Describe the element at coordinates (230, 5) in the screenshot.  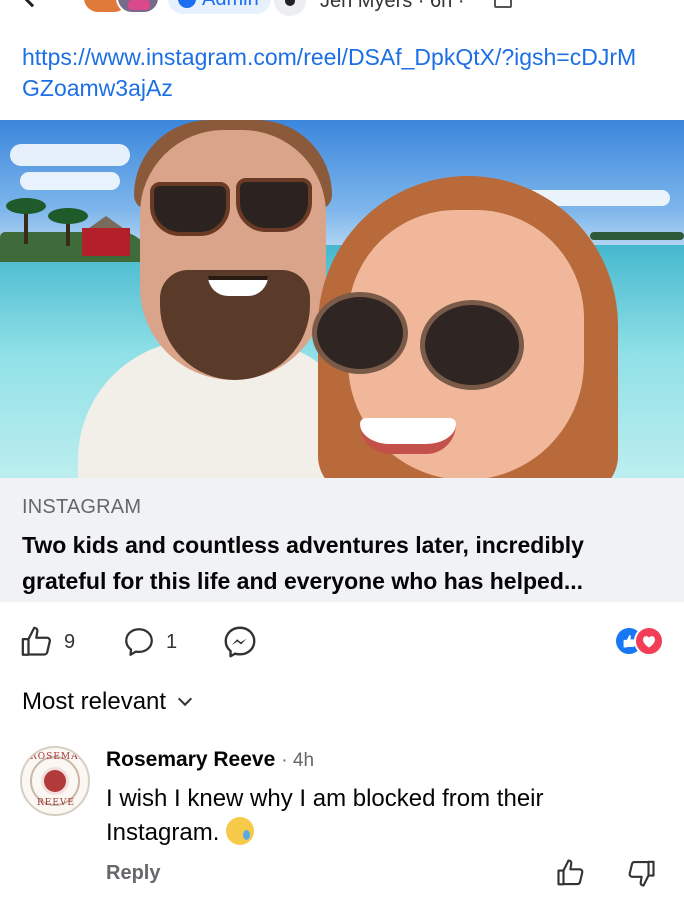
I see `admin-label: Admin` at that location.